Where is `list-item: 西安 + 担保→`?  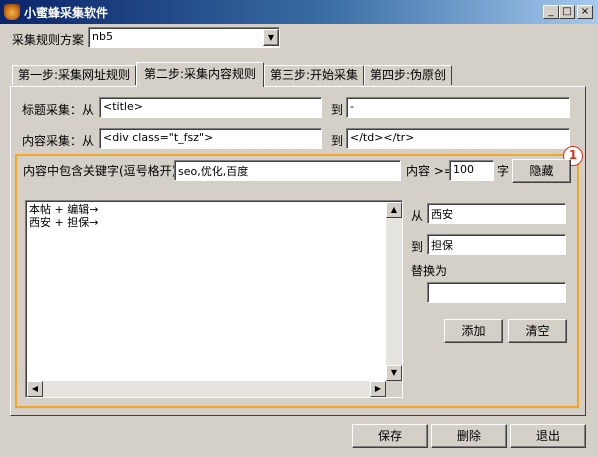 list-item: 西安 + 担保→ is located at coordinates (63, 222).